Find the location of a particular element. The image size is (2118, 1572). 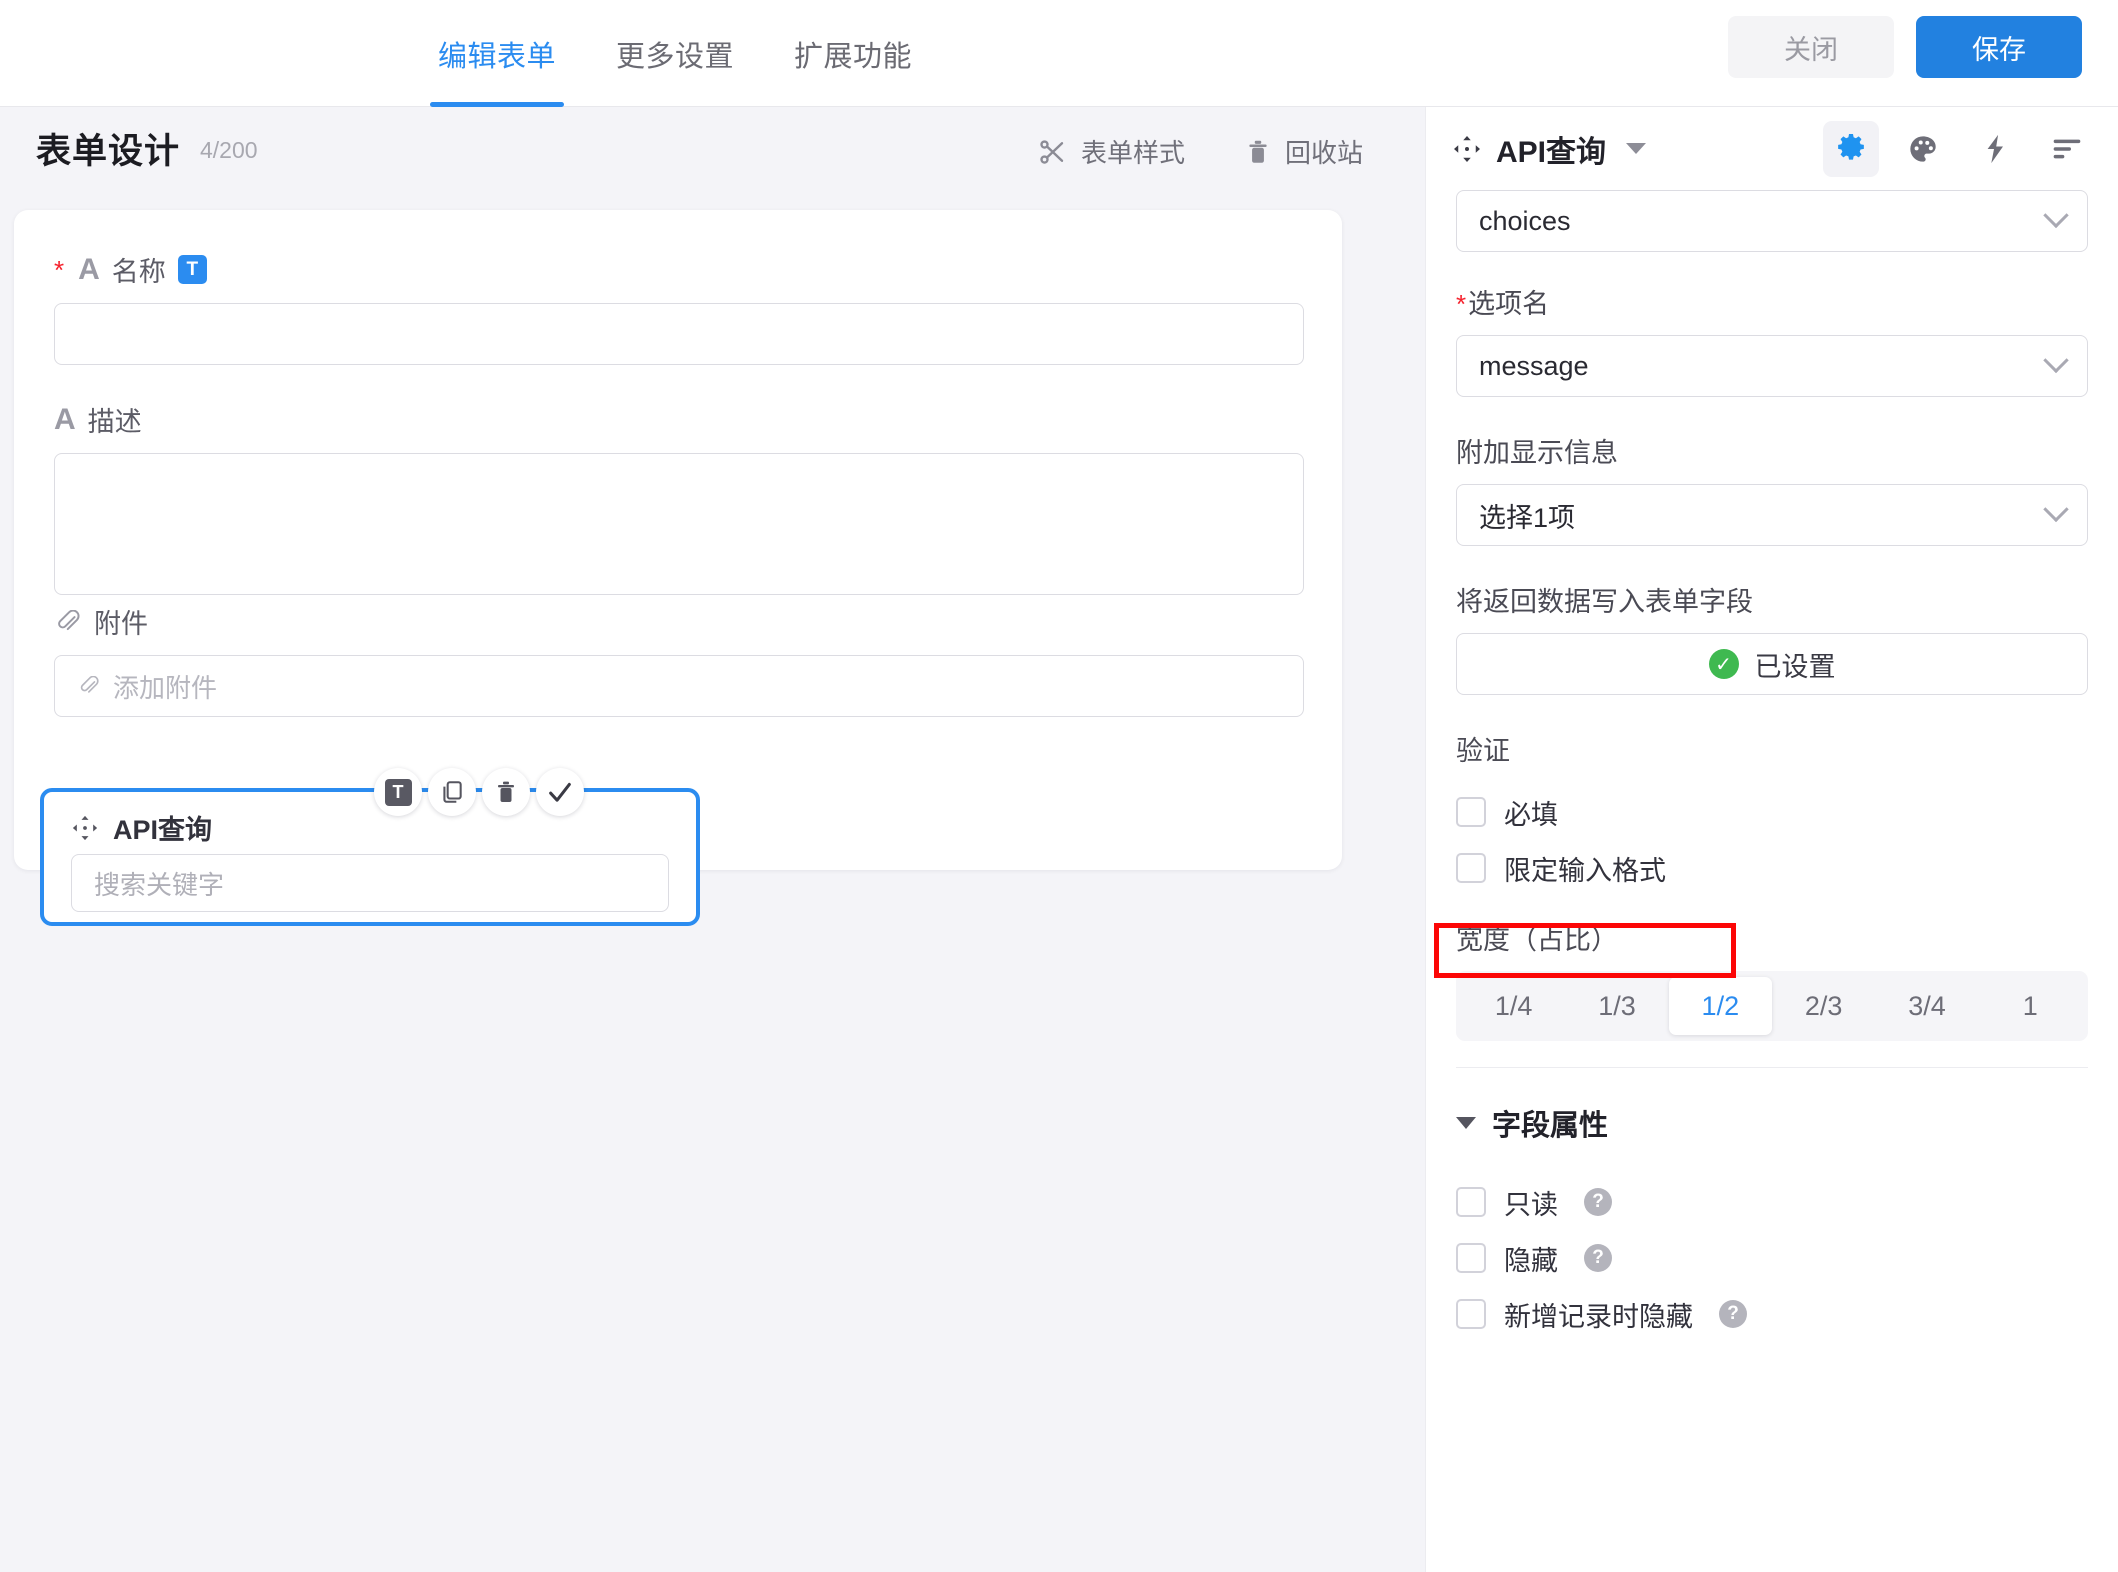

tab-label: 更多设置 is located at coordinates (675, 56).